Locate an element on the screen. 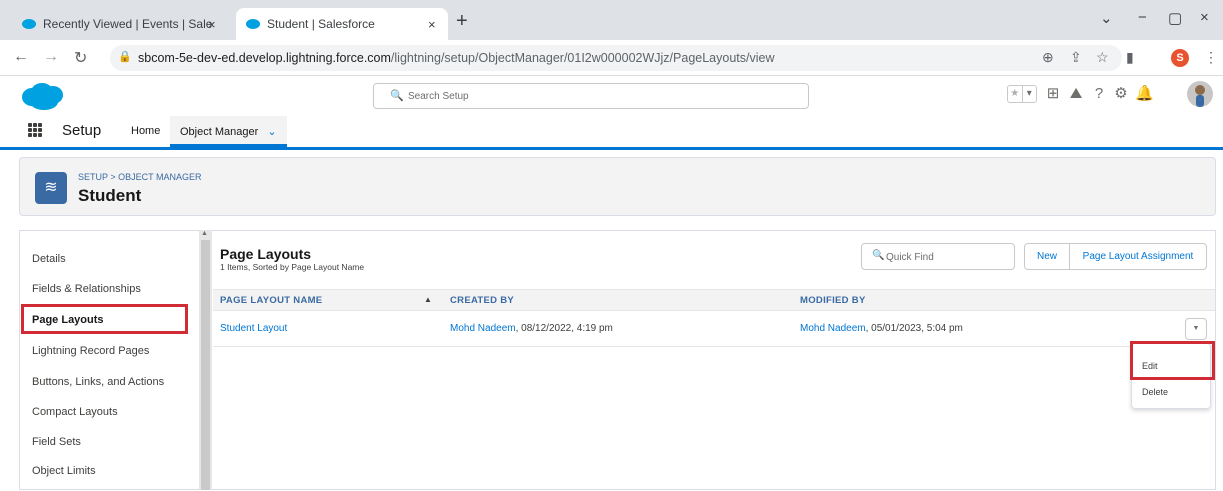  list-summary: 1 Items, Sorted by Page Layout Name is located at coordinates (292, 267).